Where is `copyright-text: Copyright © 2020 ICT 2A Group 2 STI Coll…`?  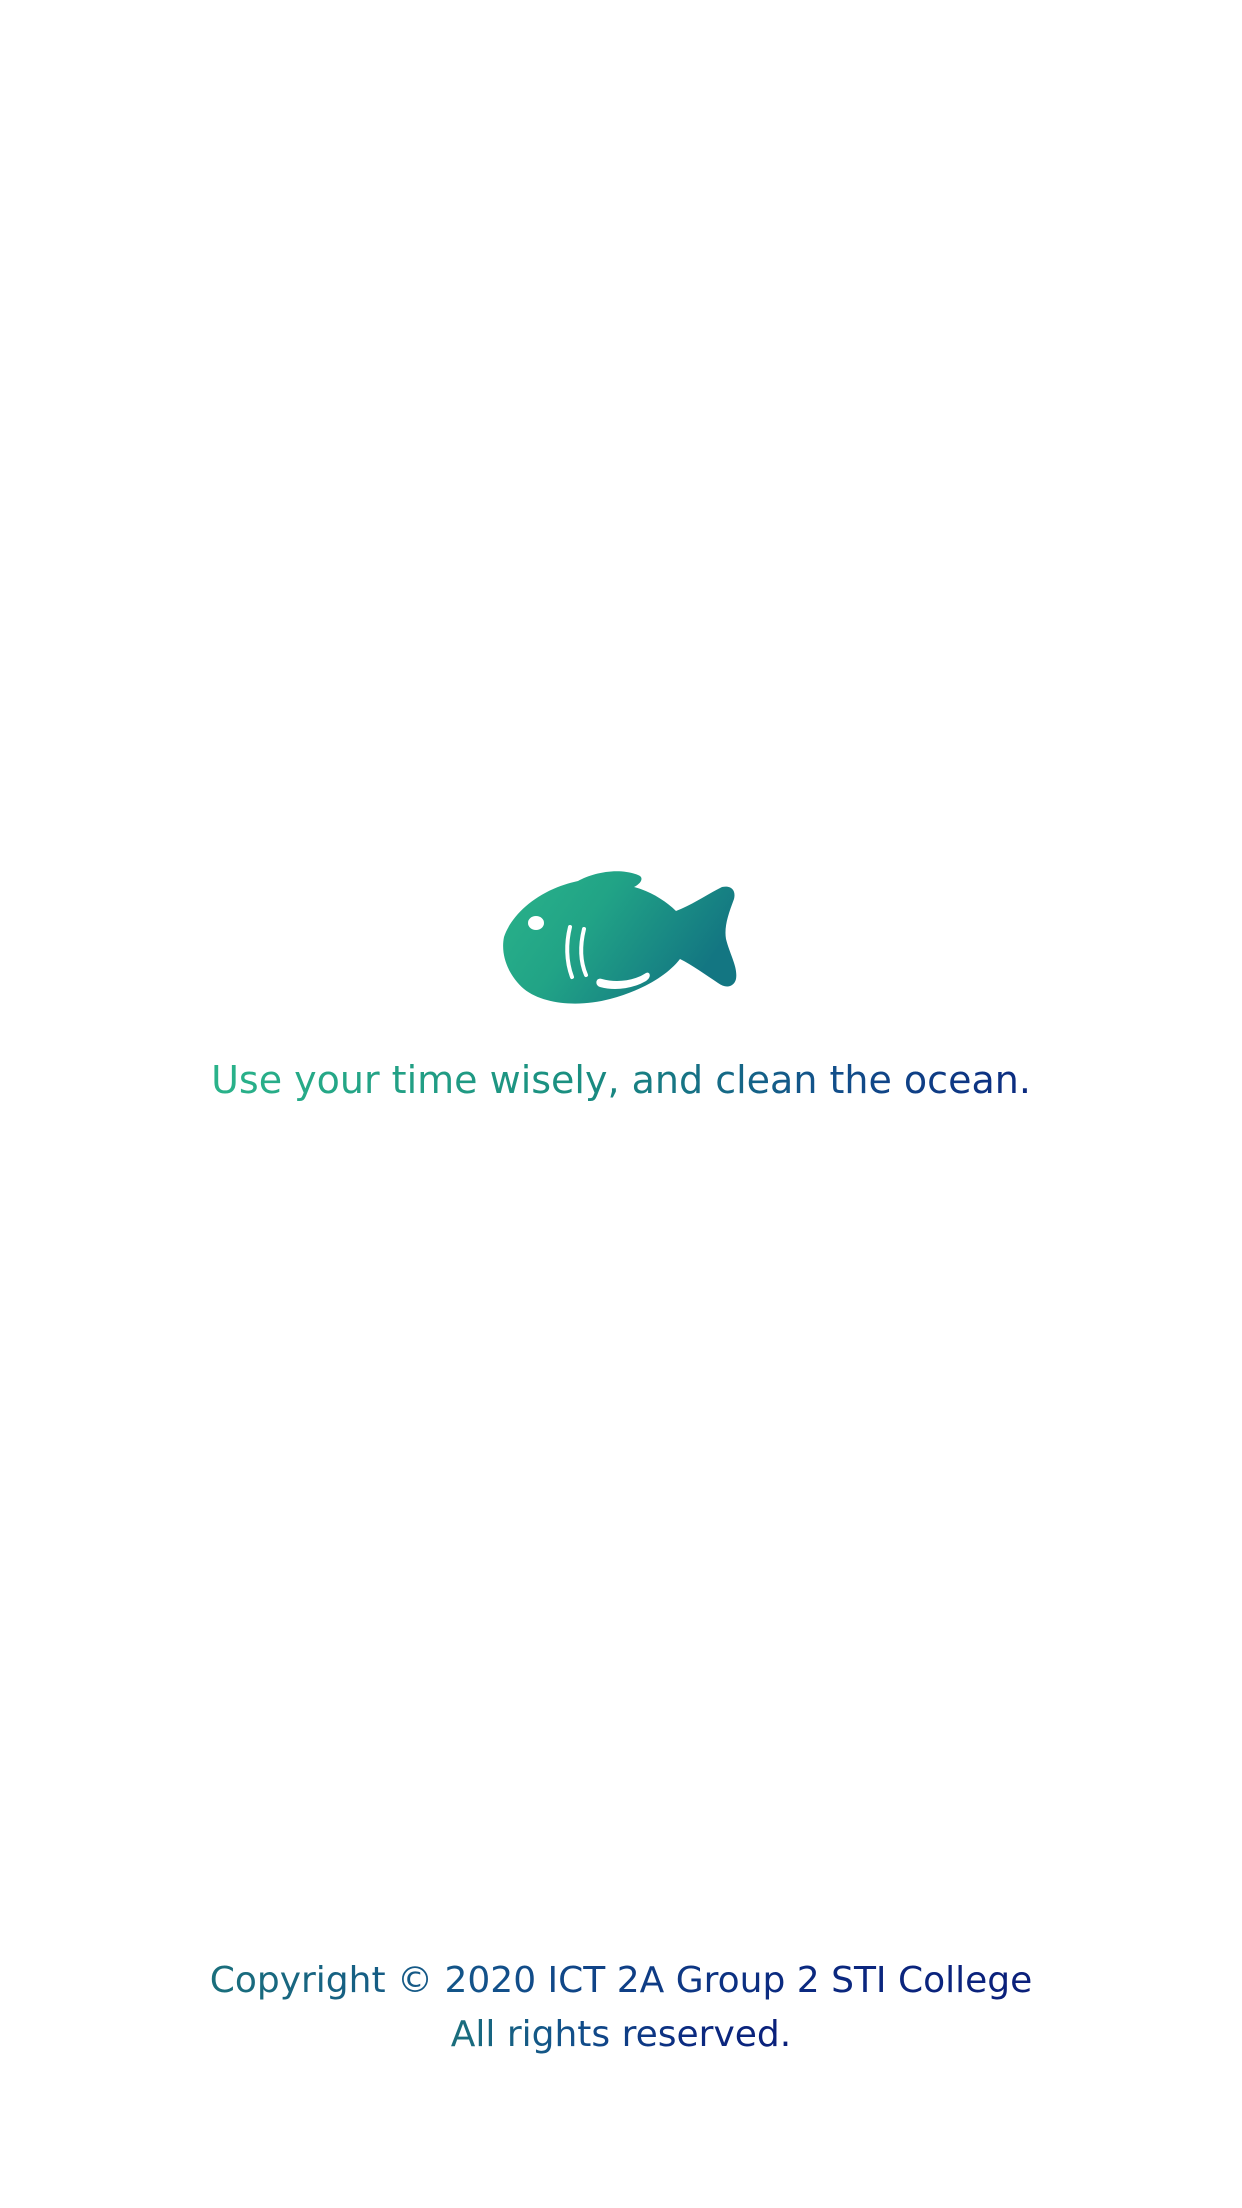 copyright-text: Copyright © 2020 ICT 2A Group 2 STI Coll… is located at coordinates (621, 1981).